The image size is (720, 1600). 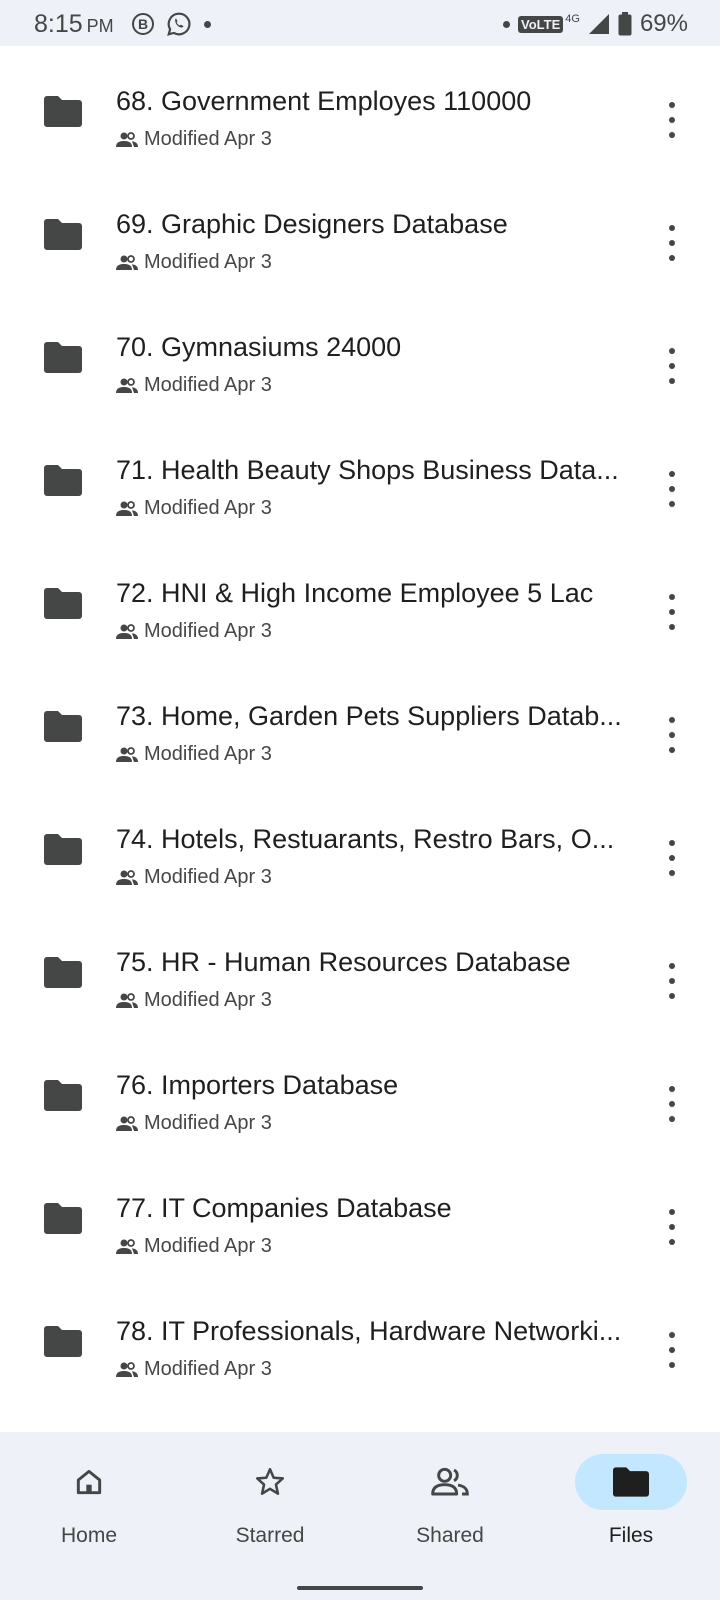 What do you see at coordinates (450, 1501) in the screenshot?
I see `nav-shared: Shared` at bounding box center [450, 1501].